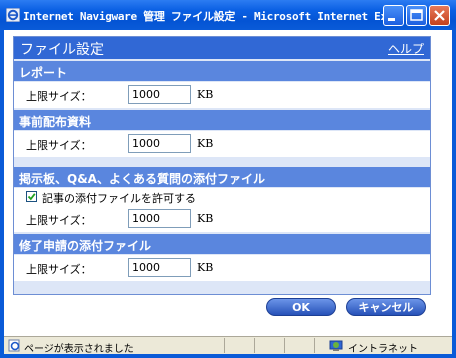 This screenshot has width=456, height=358. I want to click on allow-attachments-checkbox, so click(31, 196).